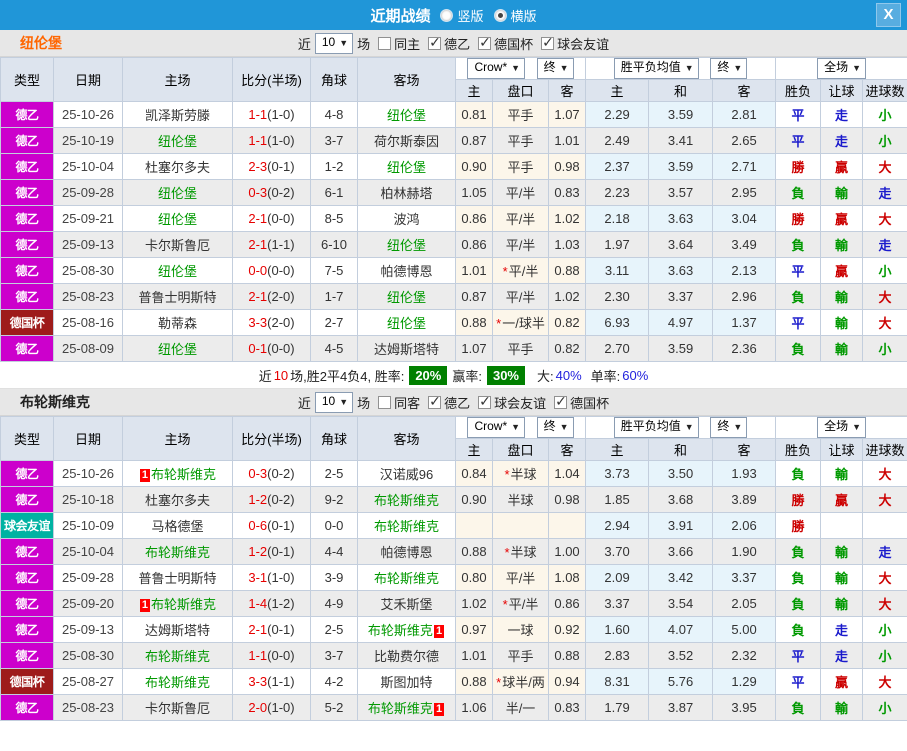 The image size is (907, 751). Describe the element at coordinates (884, 296) in the screenshot. I see `cell-goals-result: 大` at that location.